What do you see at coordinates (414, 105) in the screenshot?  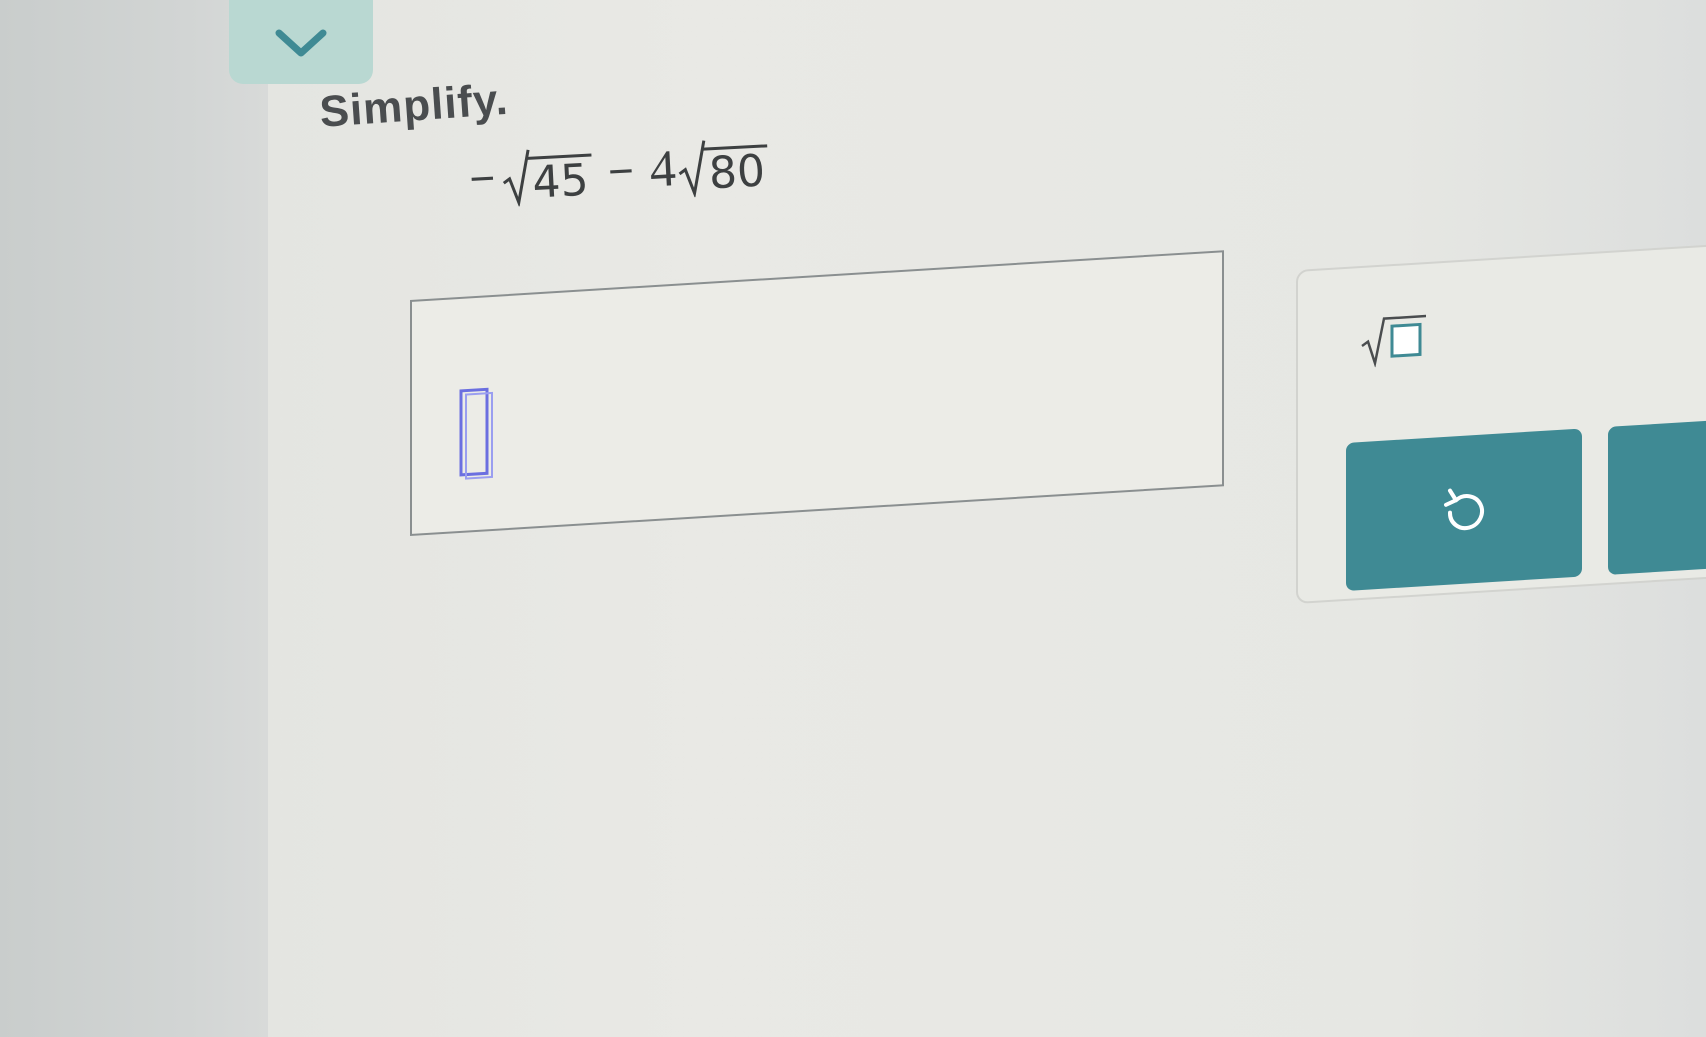 I see `question-prompt: Simplify.` at bounding box center [414, 105].